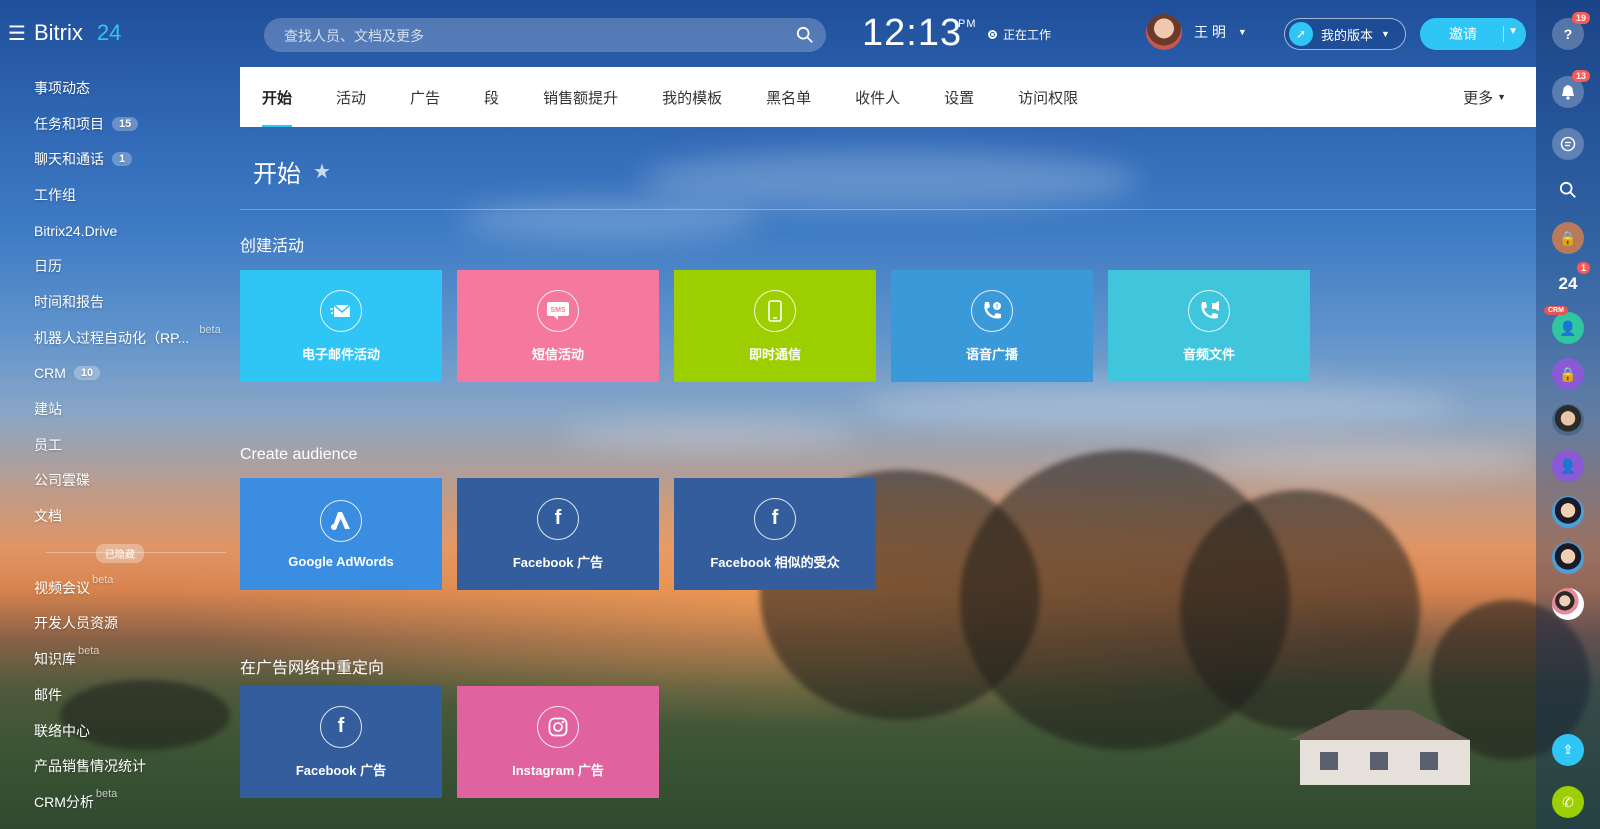  What do you see at coordinates (115, 302) in the screenshot?
I see `sidebar-item-time-reports: 时间和报告` at bounding box center [115, 302].